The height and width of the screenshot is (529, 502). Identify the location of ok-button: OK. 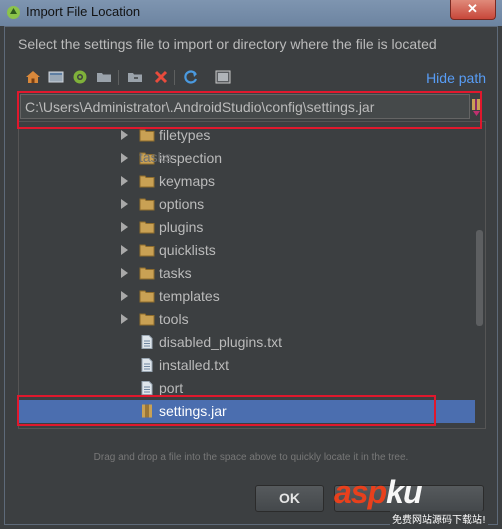
(289, 498).